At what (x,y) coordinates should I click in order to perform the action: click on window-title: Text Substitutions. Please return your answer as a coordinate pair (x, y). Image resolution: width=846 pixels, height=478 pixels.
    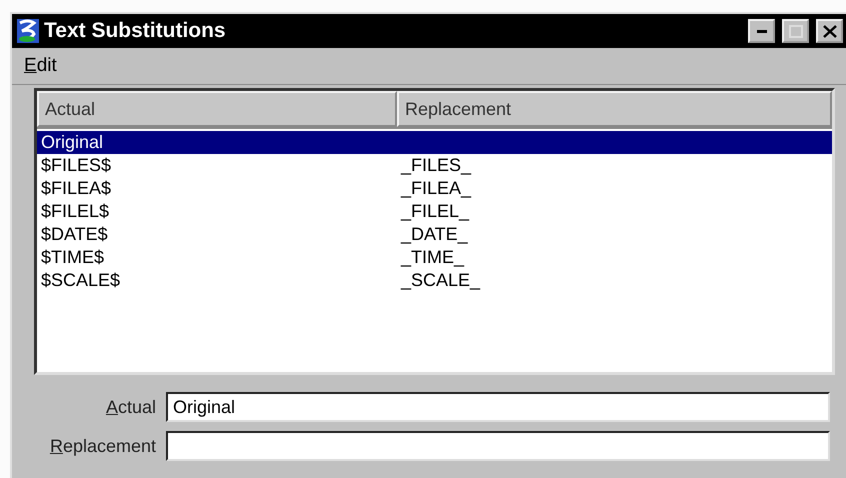
    Looking at the image, I should click on (135, 31).